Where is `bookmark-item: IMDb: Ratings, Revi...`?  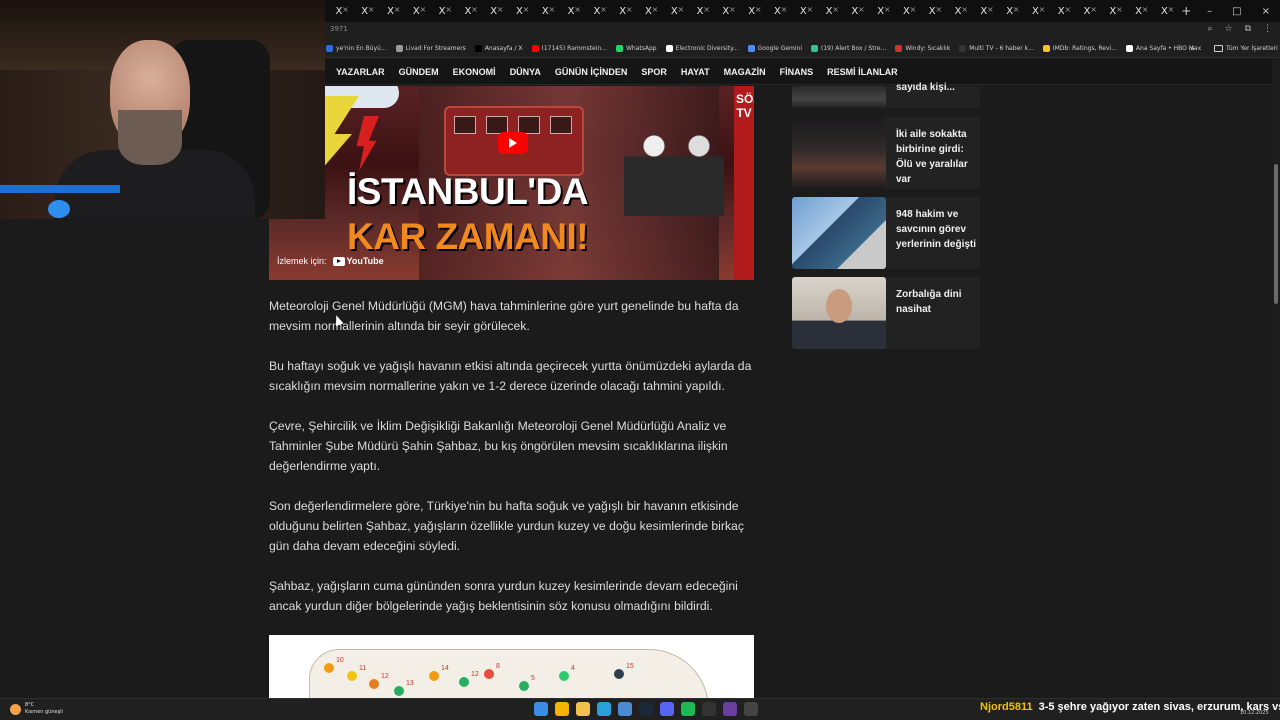
bookmark-item: IMDb: Ratings, Revi... is located at coordinates (1079, 48).